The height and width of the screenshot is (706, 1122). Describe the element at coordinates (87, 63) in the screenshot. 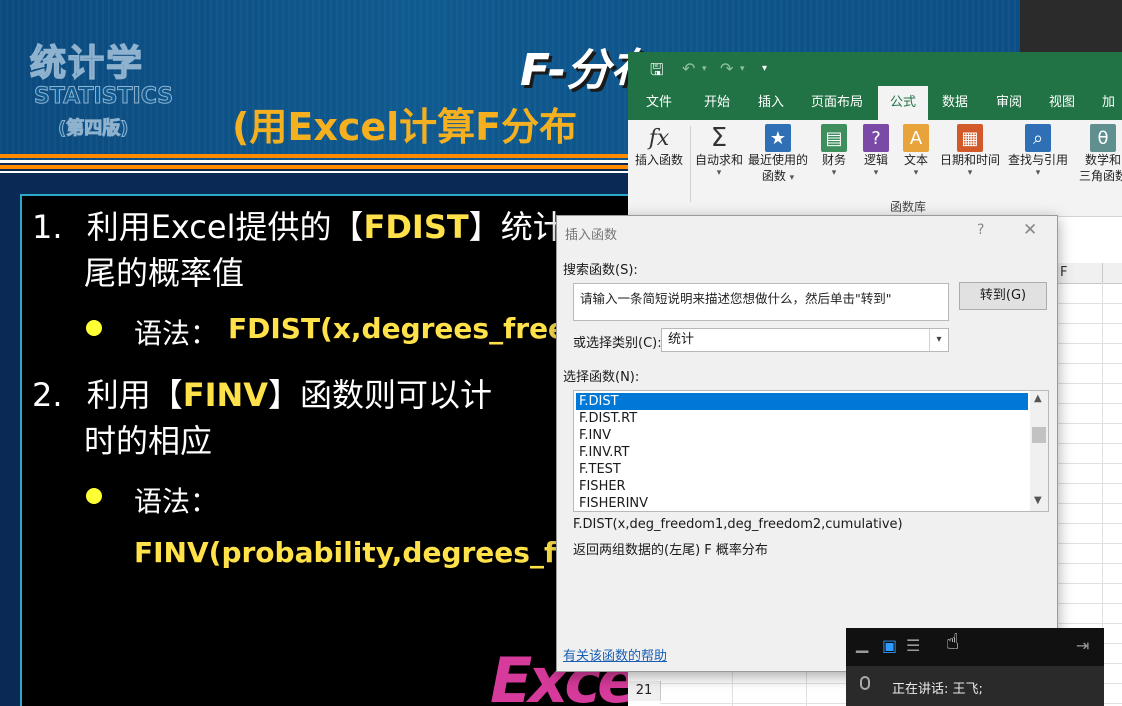

I see `statistics-logo-cn: 统计学` at that location.